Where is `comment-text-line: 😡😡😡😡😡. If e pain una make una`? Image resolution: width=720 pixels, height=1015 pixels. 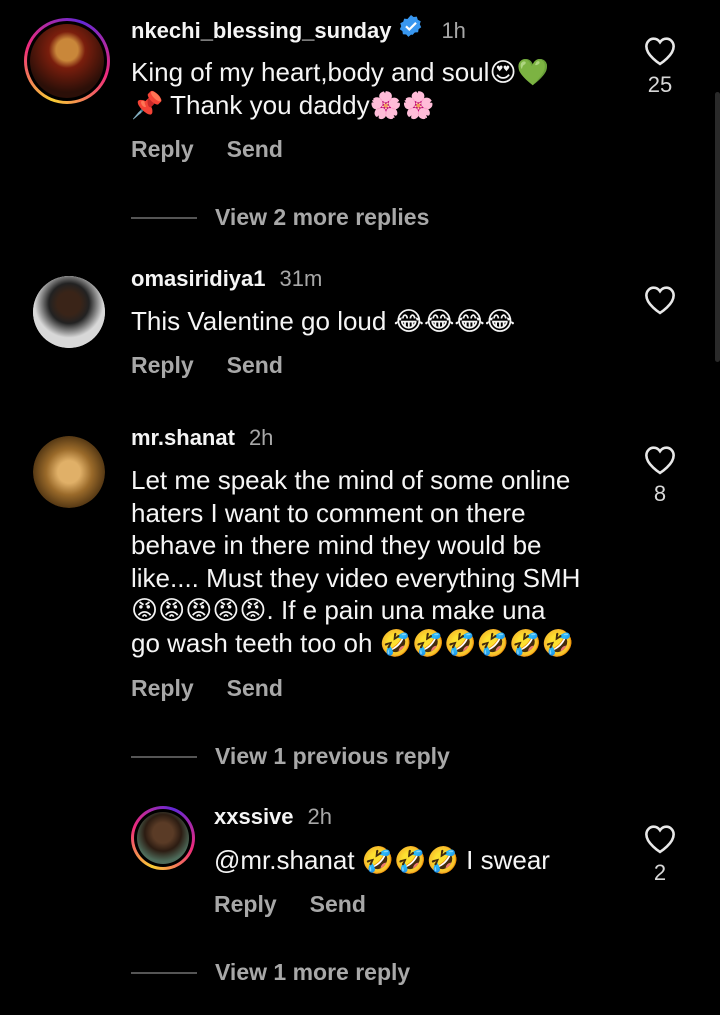
comment-text-line: 😡😡😡😡😡. If e pain una make una is located at coordinates (338, 610).